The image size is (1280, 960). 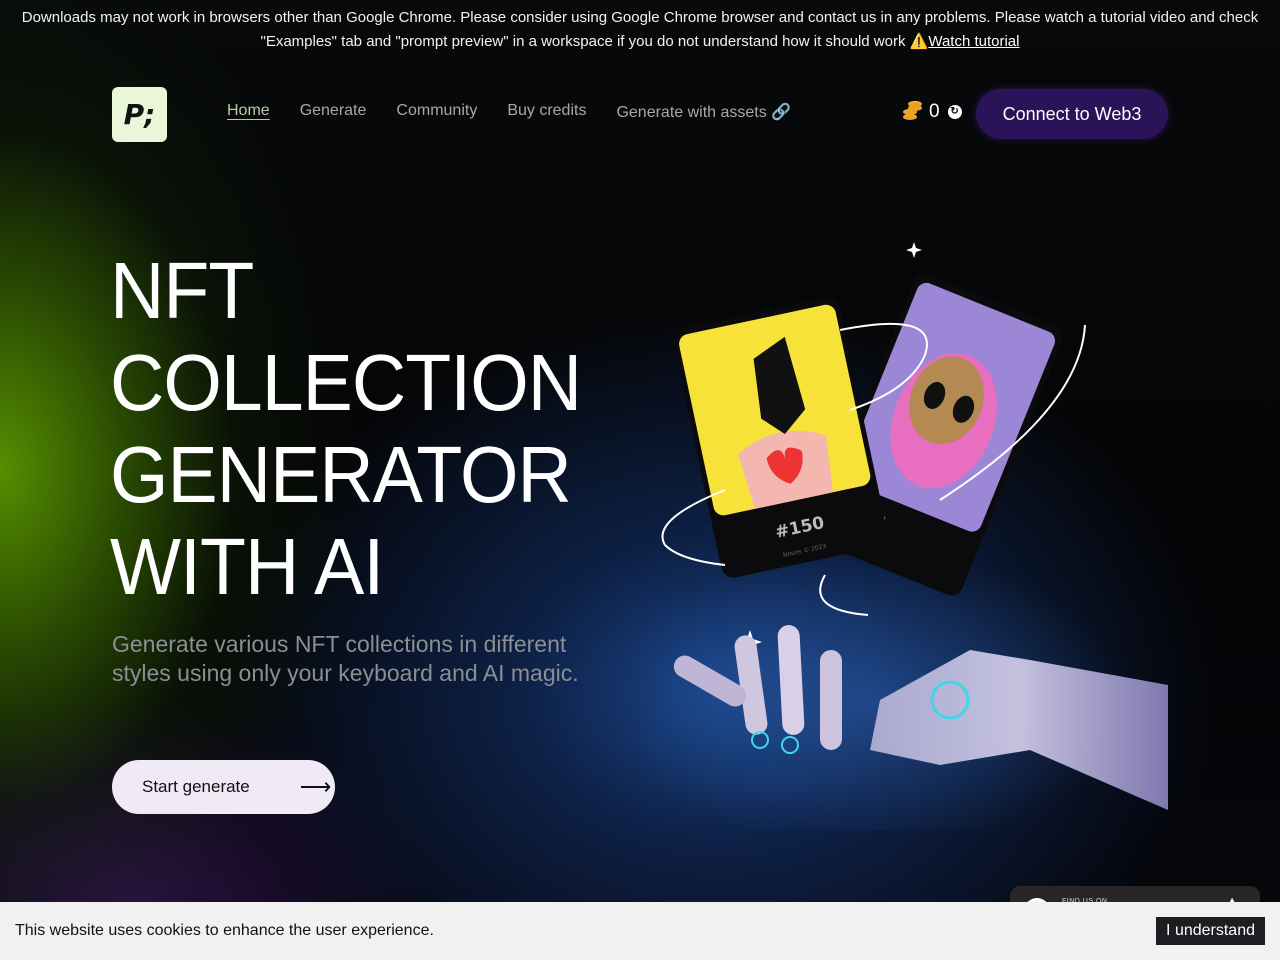 What do you see at coordinates (346, 382) in the screenshot?
I see `hero-title-line: COLLECTION` at bounding box center [346, 382].